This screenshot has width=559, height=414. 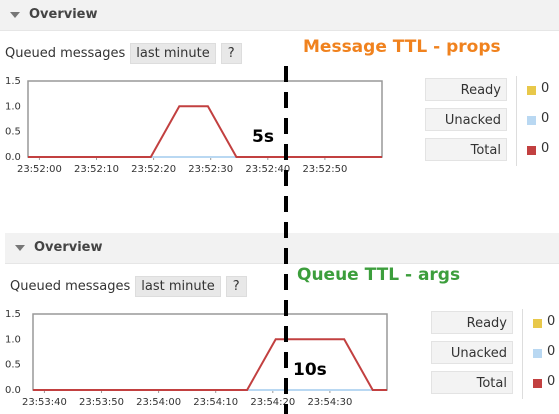 I want to click on x-tick-label: 23:52:20, so click(x=153, y=169).